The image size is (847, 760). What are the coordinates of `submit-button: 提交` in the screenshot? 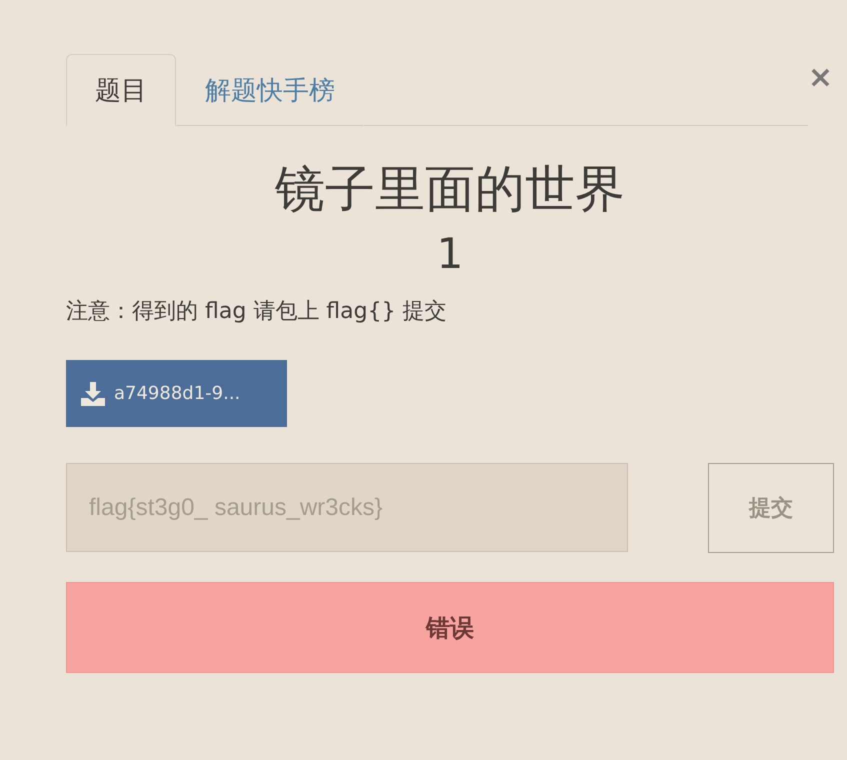 It's located at (771, 508).